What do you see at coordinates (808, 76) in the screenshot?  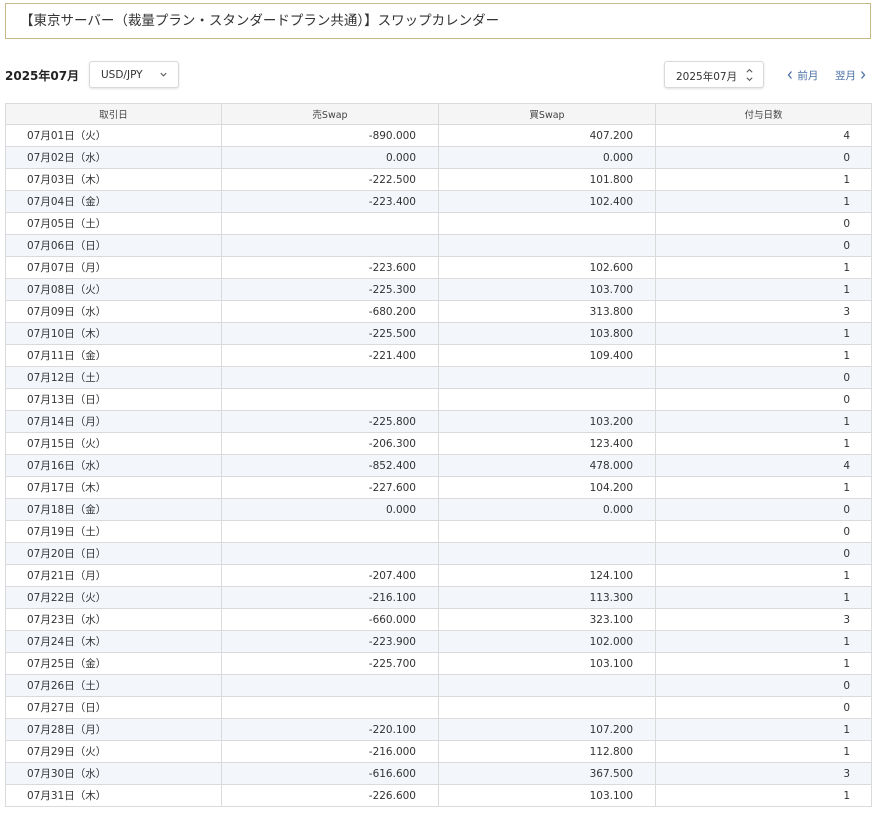 I see `prev-month-label: 前月` at bounding box center [808, 76].